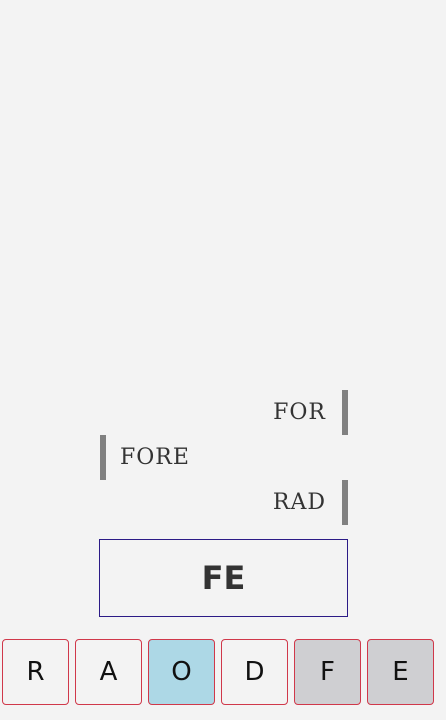 The image size is (446, 720). I want to click on word-history: FOR FORE RAD, so click(224, 457).